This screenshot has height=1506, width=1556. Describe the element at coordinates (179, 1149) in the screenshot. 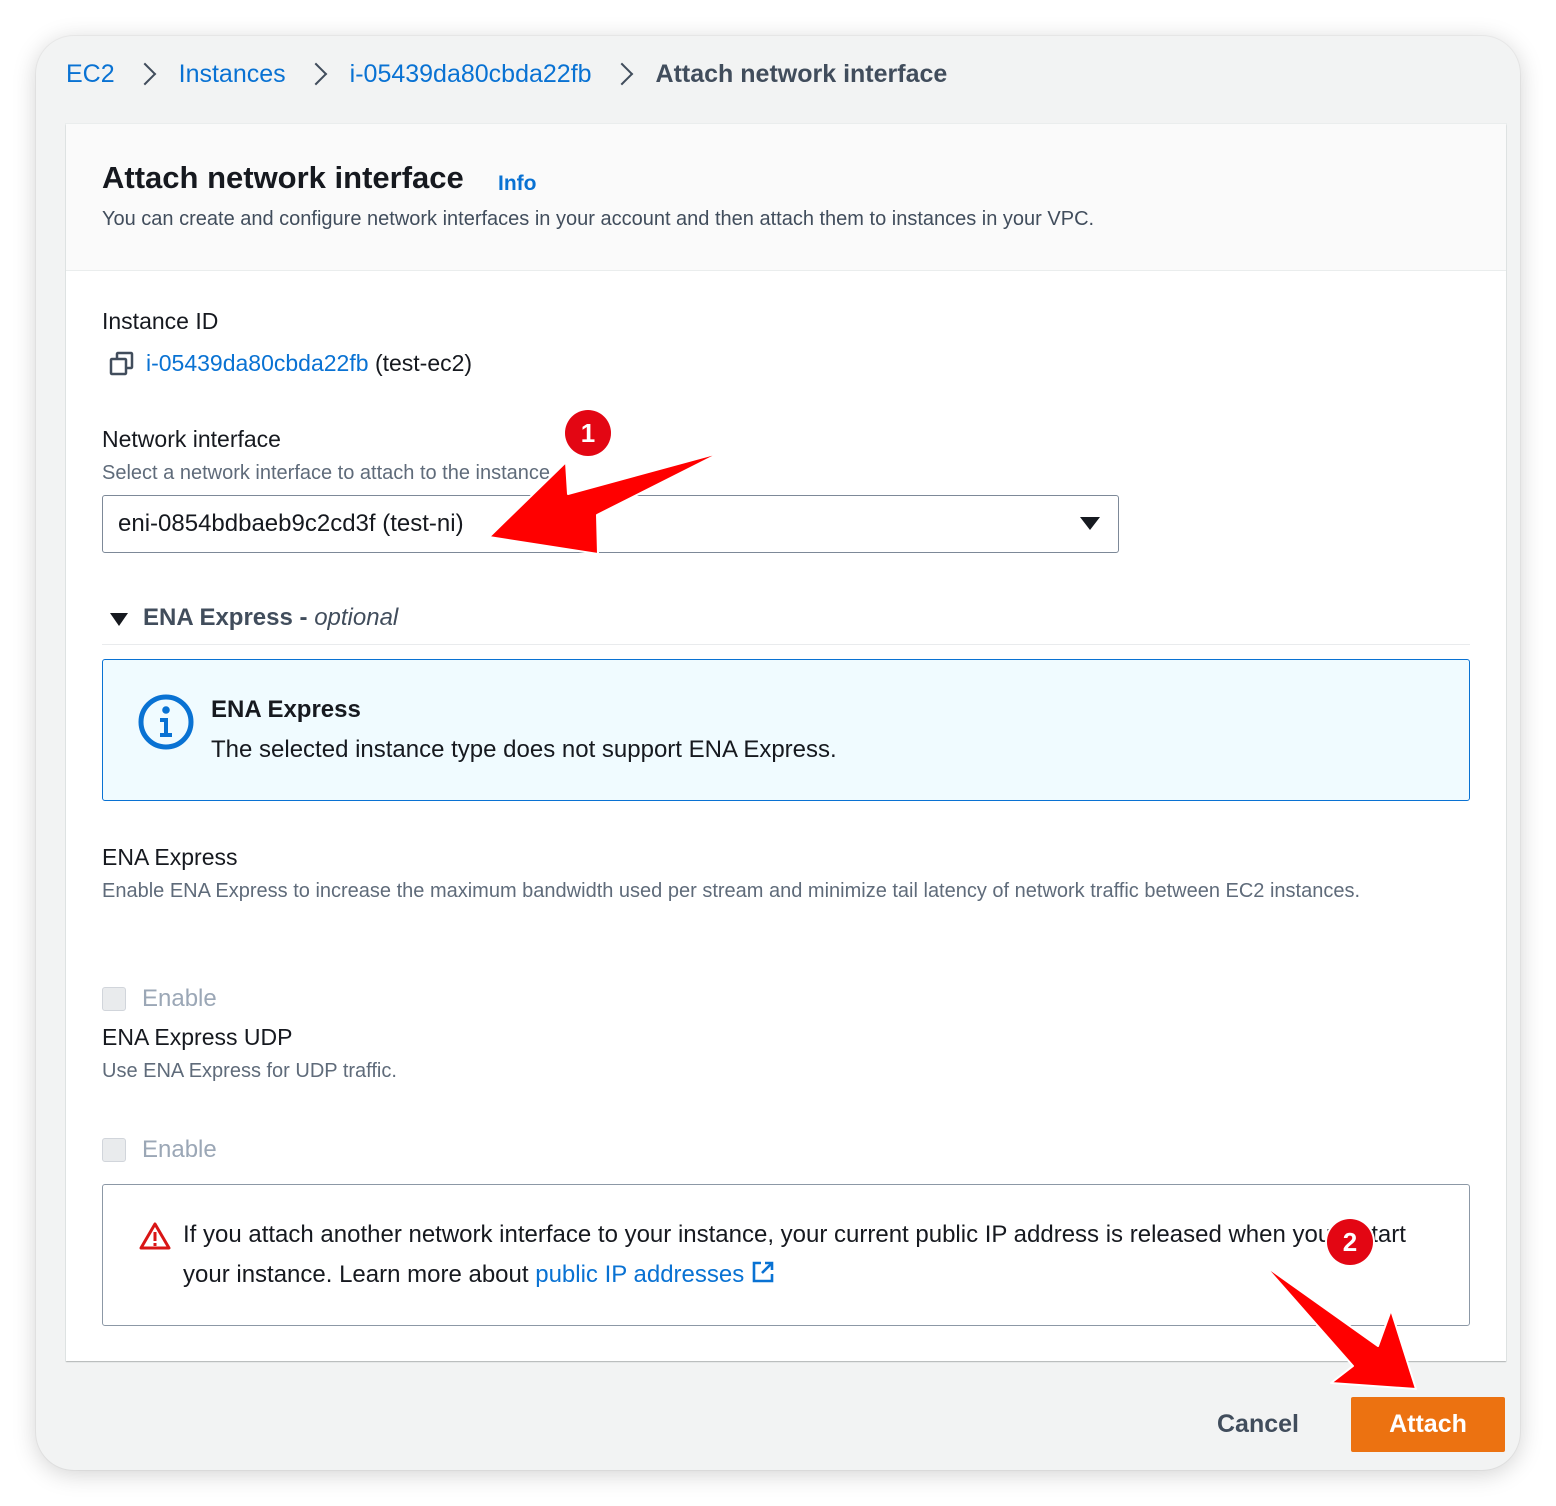

I see `ena-udp-checkbox-label: Enable` at that location.